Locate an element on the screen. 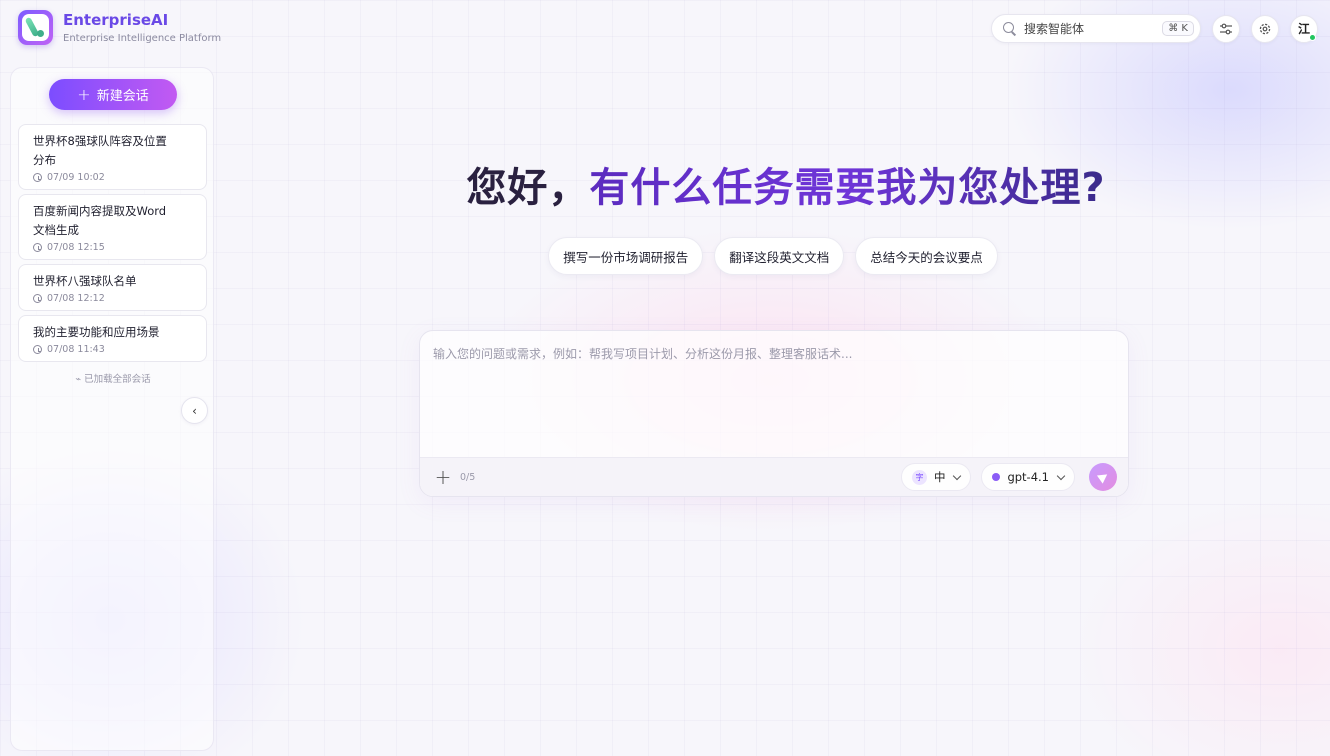 This screenshot has width=1330, height=756. user-avatar: 江 is located at coordinates (1304, 28).